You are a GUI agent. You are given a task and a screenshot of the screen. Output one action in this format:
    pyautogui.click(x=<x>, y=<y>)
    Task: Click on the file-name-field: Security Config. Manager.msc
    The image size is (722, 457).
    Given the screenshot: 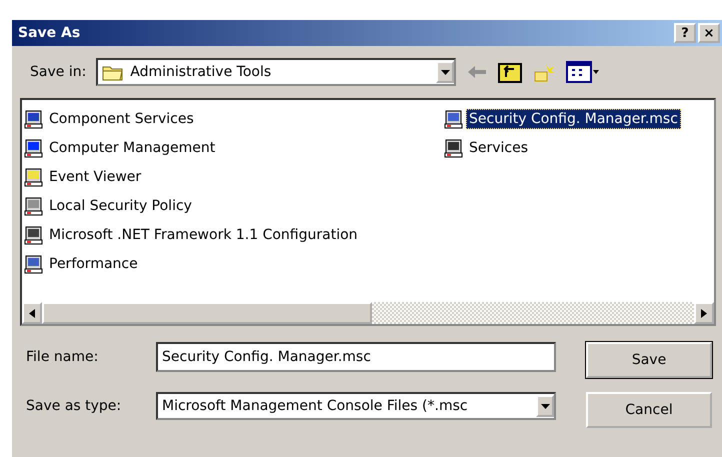 What is the action you would take?
    pyautogui.click(x=356, y=357)
    